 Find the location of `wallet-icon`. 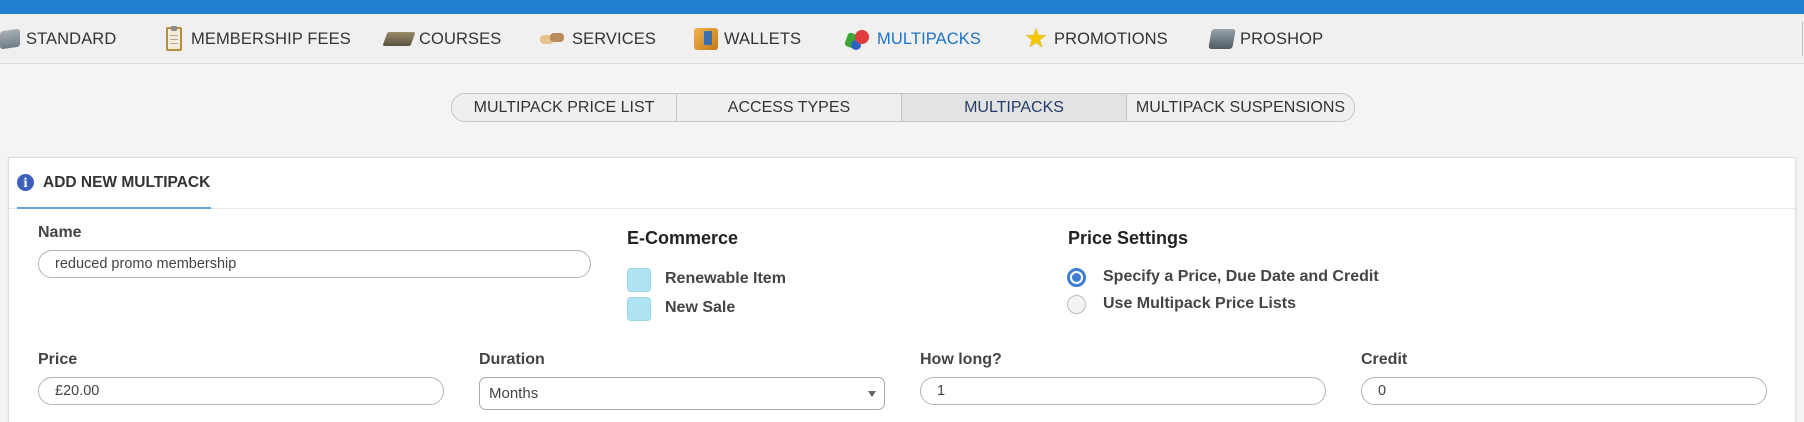

wallet-icon is located at coordinates (706, 39).